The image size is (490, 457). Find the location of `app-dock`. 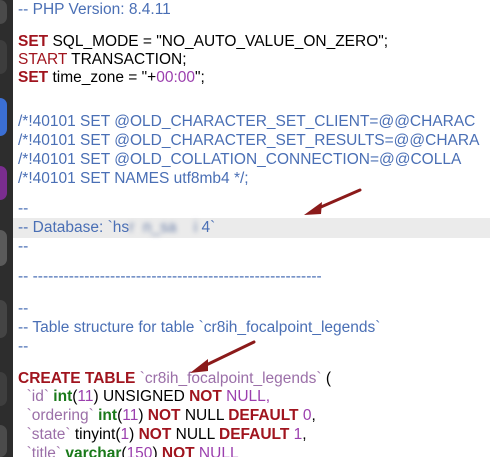

app-dock is located at coordinates (6, 228).